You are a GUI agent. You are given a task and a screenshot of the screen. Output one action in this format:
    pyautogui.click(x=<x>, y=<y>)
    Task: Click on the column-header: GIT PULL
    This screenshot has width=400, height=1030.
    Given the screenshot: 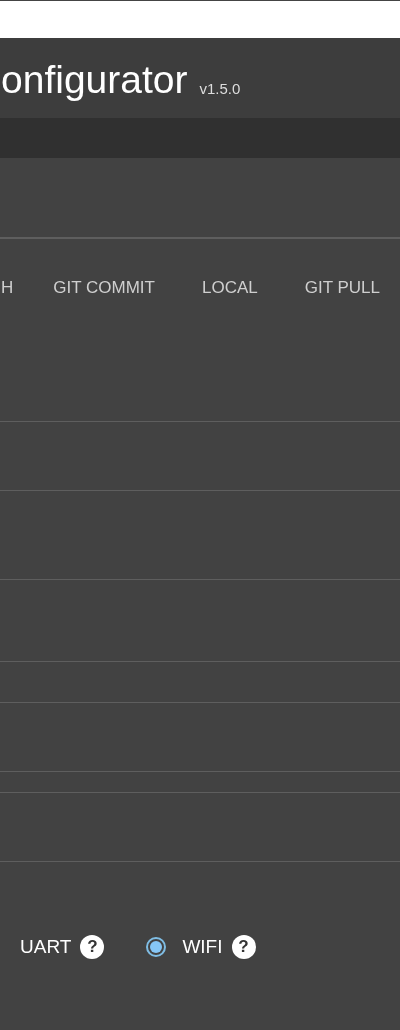 What is the action you would take?
    pyautogui.click(x=342, y=288)
    